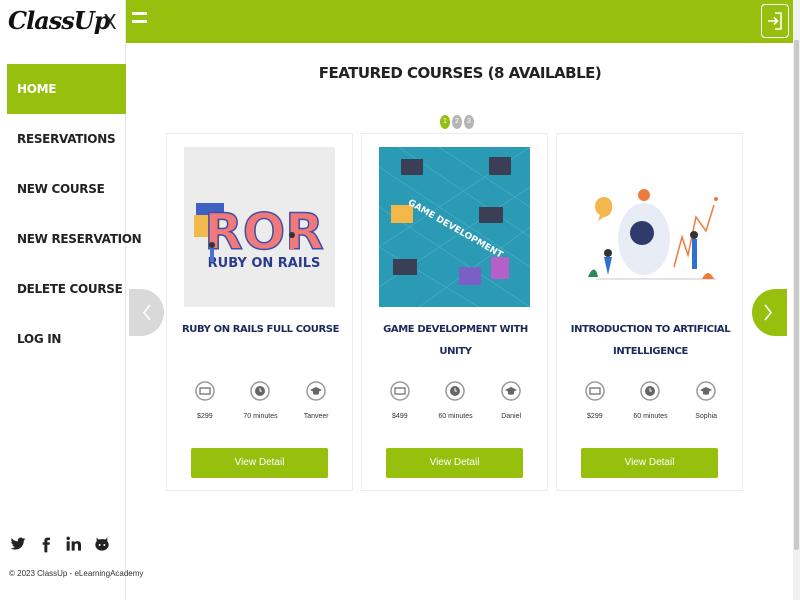 Image resolution: width=800 pixels, height=600 pixels. What do you see at coordinates (66, 89) in the screenshot?
I see `sidebar-item-home: HOME` at bounding box center [66, 89].